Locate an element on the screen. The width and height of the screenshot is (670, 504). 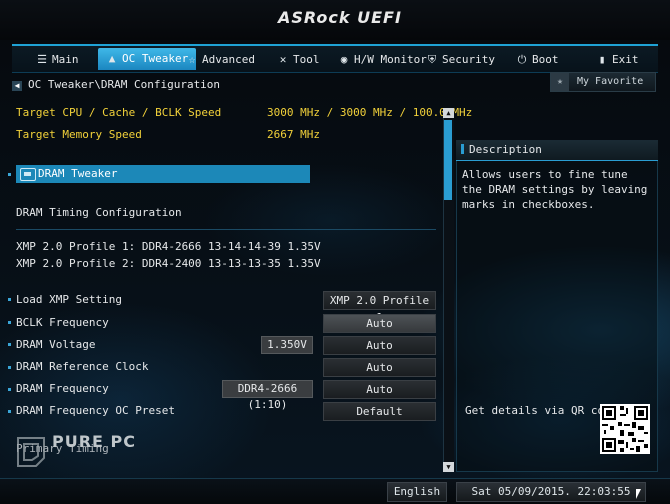
brand-logo: ASRock UEFI is located at coordinates (340, 17).